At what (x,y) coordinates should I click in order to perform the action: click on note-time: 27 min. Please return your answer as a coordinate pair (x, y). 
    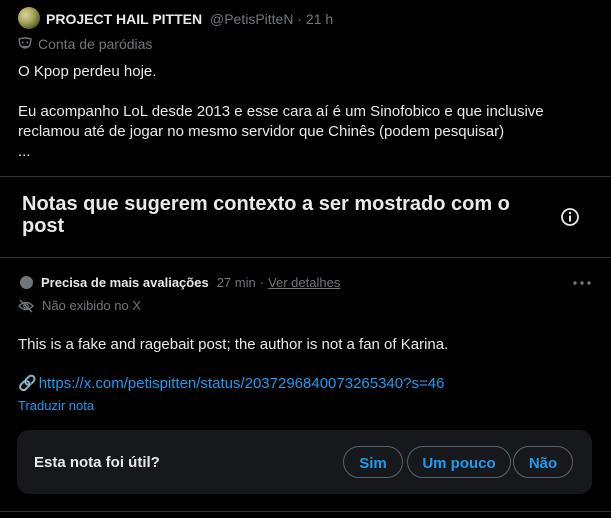
    Looking at the image, I should click on (236, 282).